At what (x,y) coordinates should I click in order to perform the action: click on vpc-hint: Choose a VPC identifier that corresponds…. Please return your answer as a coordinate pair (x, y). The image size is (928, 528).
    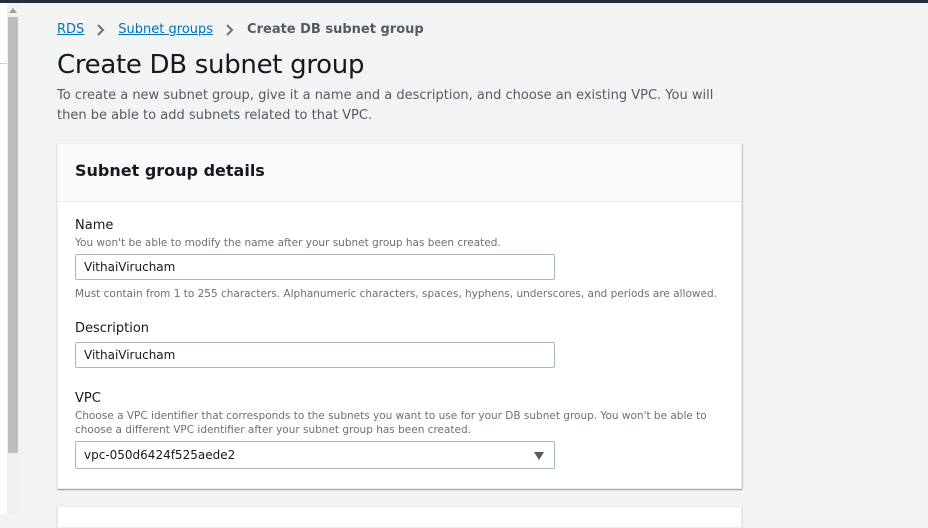
    Looking at the image, I should click on (391, 423).